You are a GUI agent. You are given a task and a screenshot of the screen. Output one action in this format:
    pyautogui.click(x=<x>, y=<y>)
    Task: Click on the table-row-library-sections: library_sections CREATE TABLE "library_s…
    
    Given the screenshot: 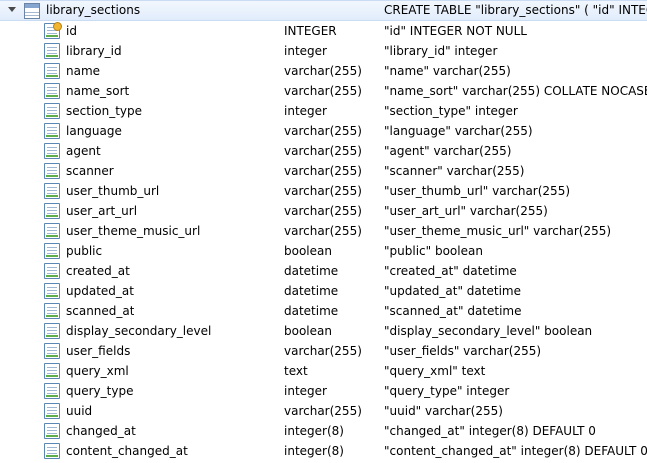 What is the action you would take?
    pyautogui.click(x=323, y=10)
    